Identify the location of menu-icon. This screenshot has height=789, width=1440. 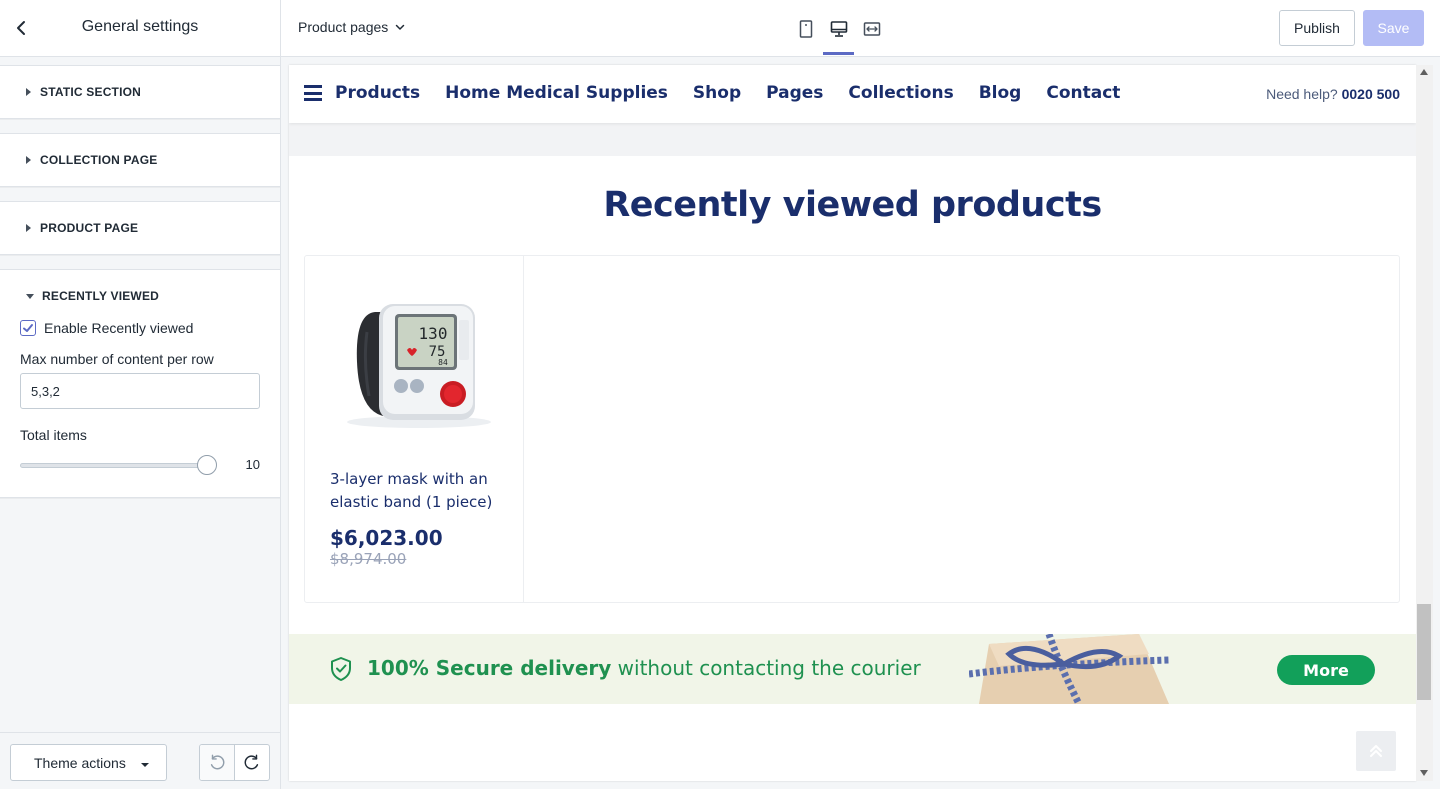
(313, 93).